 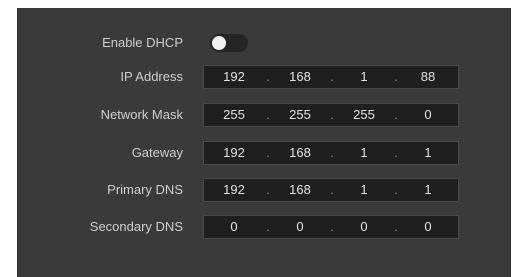 What do you see at coordinates (428, 115) in the screenshot?
I see `mask-octet-4: 0` at bounding box center [428, 115].